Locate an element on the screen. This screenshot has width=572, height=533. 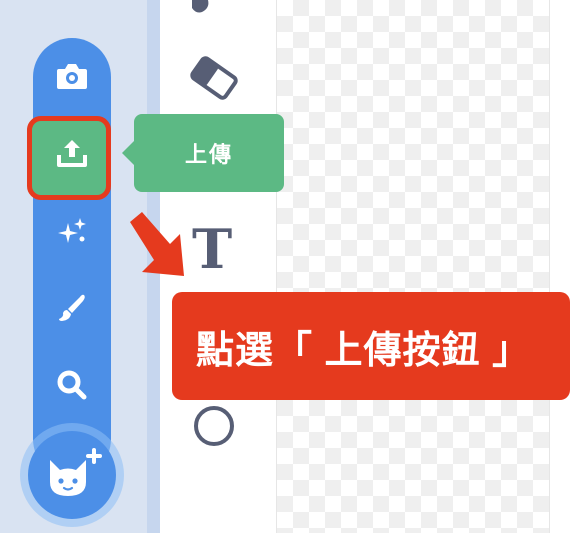
paintbrush-icon is located at coordinates (72, 307).